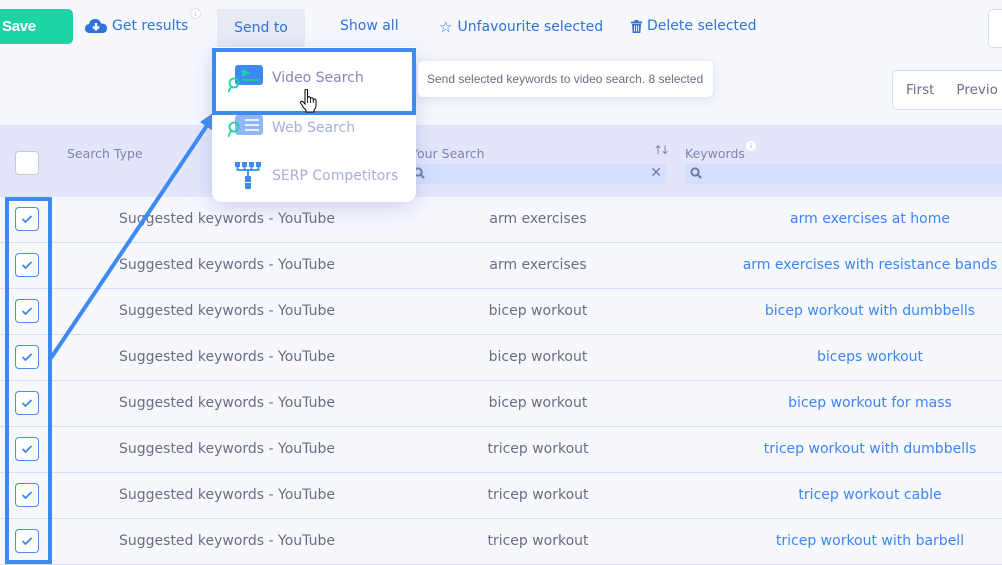 This screenshot has width=1002, height=565. What do you see at coordinates (636, 26) in the screenshot?
I see `trash-icon` at bounding box center [636, 26].